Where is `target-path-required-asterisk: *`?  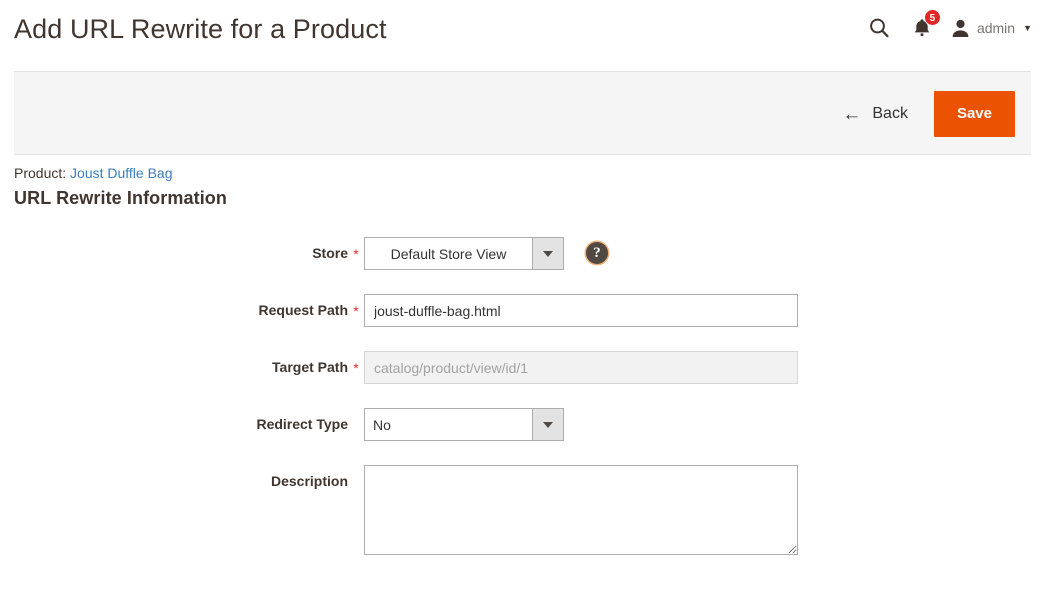
target-path-required-asterisk: * is located at coordinates (356, 368).